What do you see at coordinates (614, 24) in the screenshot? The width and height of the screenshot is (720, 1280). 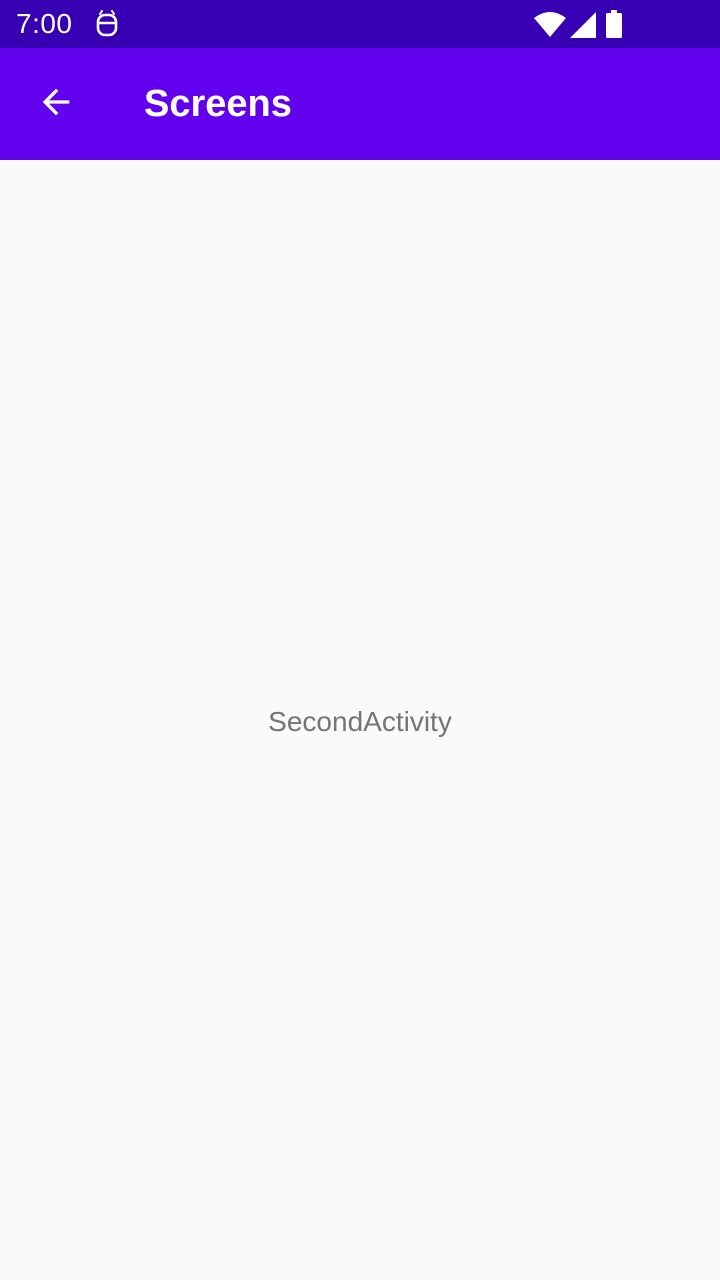 I see `battery-icon` at bounding box center [614, 24].